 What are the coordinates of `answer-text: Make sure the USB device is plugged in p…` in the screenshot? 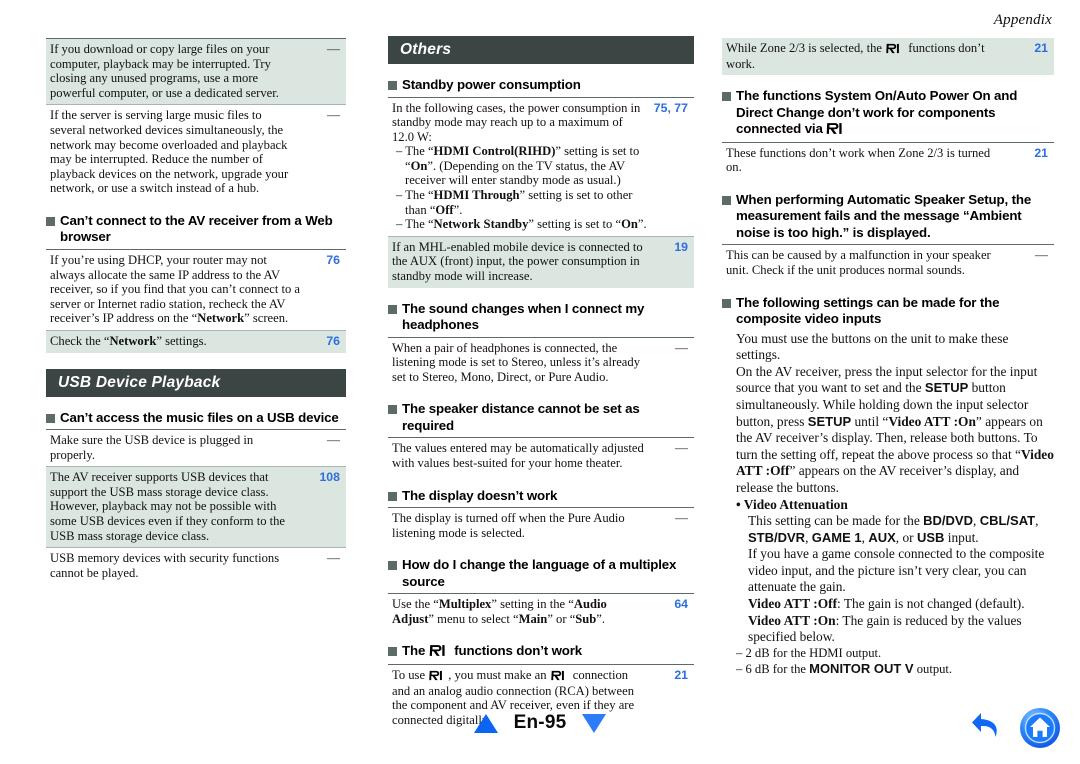 It's located at (174, 448).